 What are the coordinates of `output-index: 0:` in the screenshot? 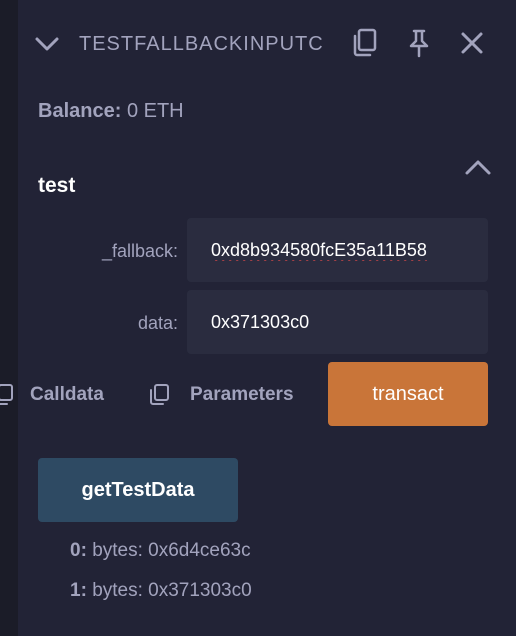 It's located at (78, 550).